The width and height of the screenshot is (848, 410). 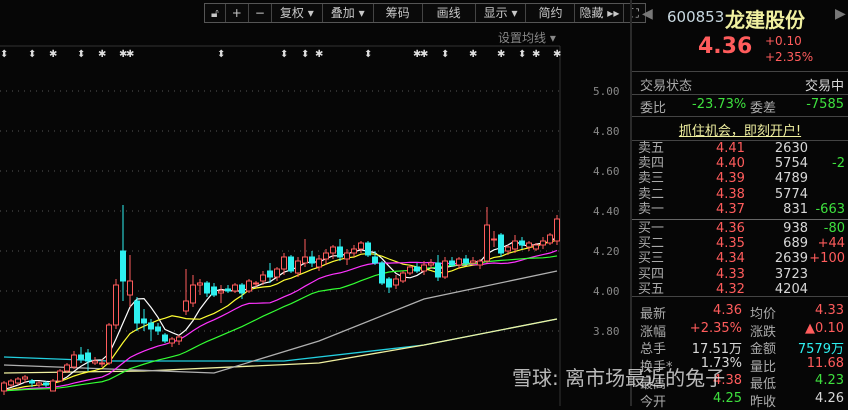 What do you see at coordinates (449, 13) in the screenshot?
I see `draw-button: 画线` at bounding box center [449, 13].